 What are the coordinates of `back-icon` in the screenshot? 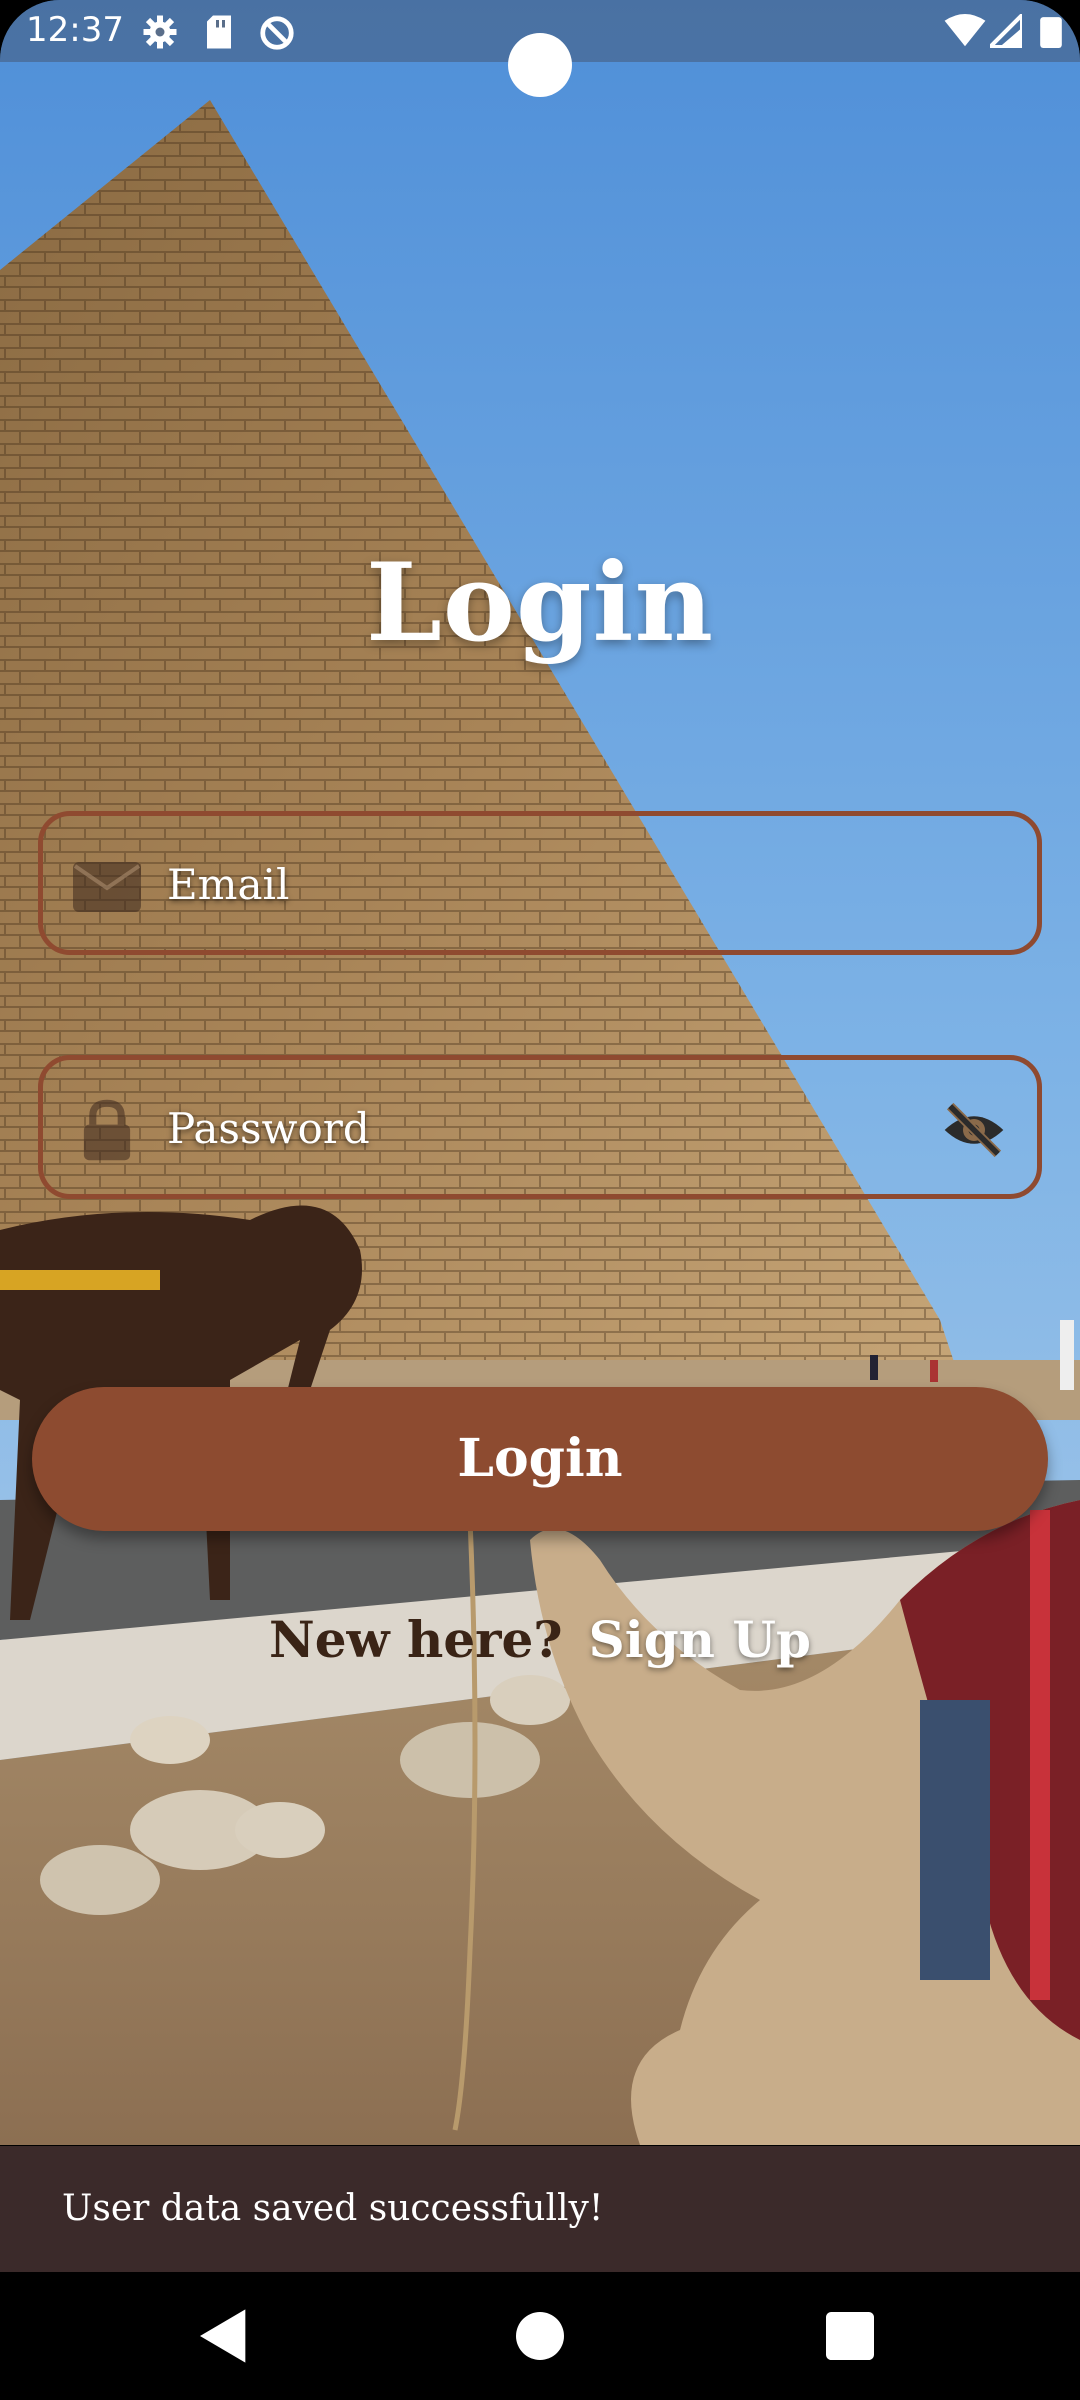 It's located at (224, 2336).